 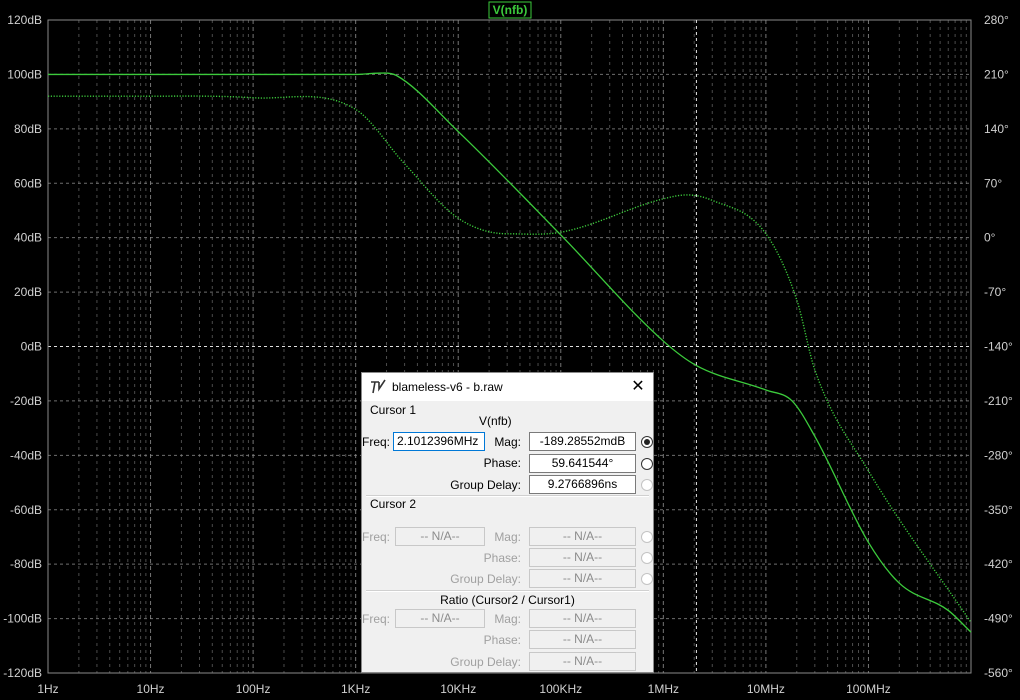 What do you see at coordinates (507, 619) in the screenshot?
I see `ratio-mag-label: Mag:` at bounding box center [507, 619].